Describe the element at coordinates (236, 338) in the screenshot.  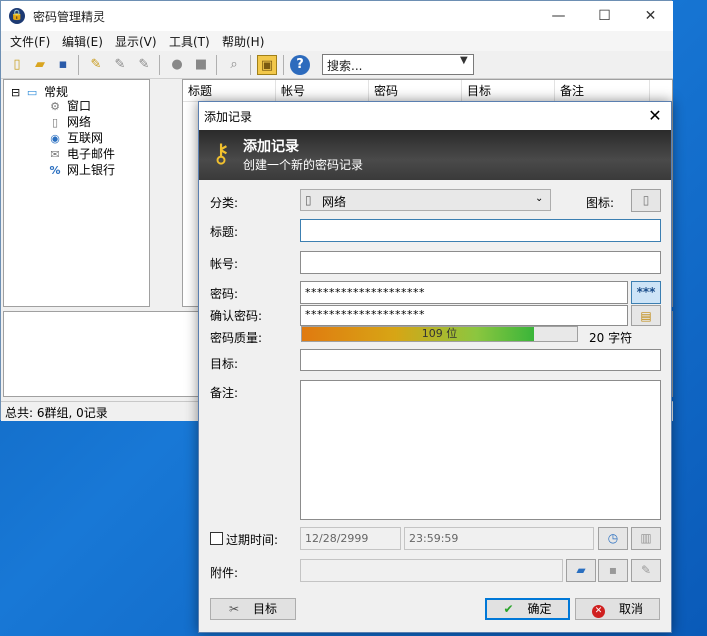
I see `quality-label: 密码质量:` at that location.